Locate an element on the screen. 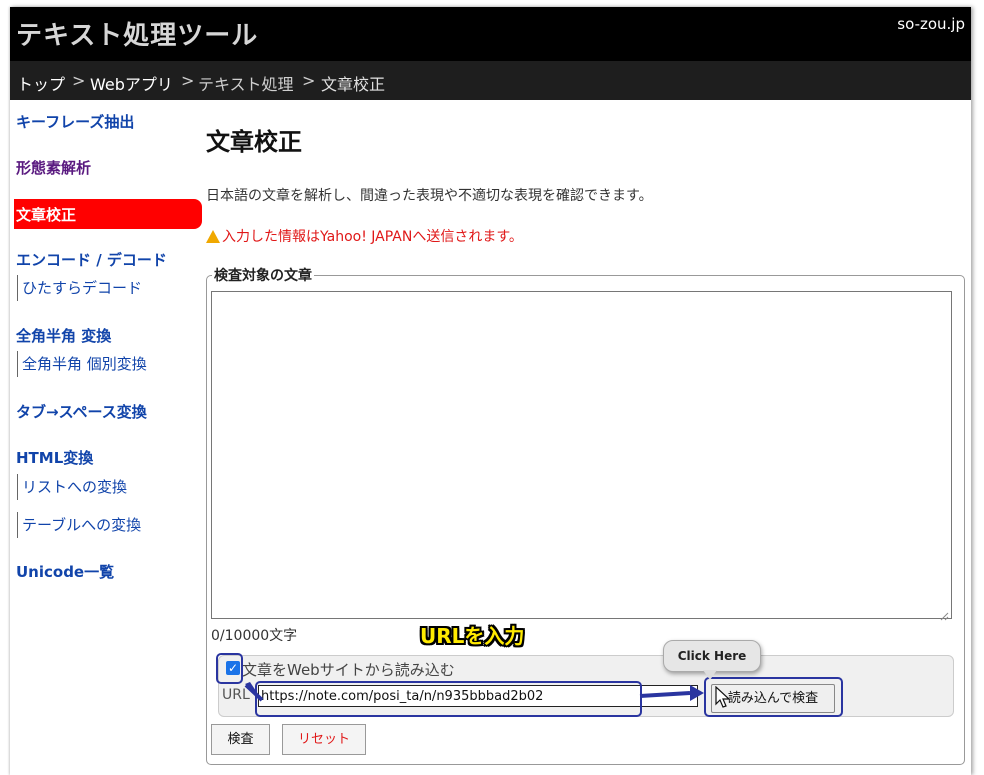  annotation-callout: URLを入力 is located at coordinates (472, 636).